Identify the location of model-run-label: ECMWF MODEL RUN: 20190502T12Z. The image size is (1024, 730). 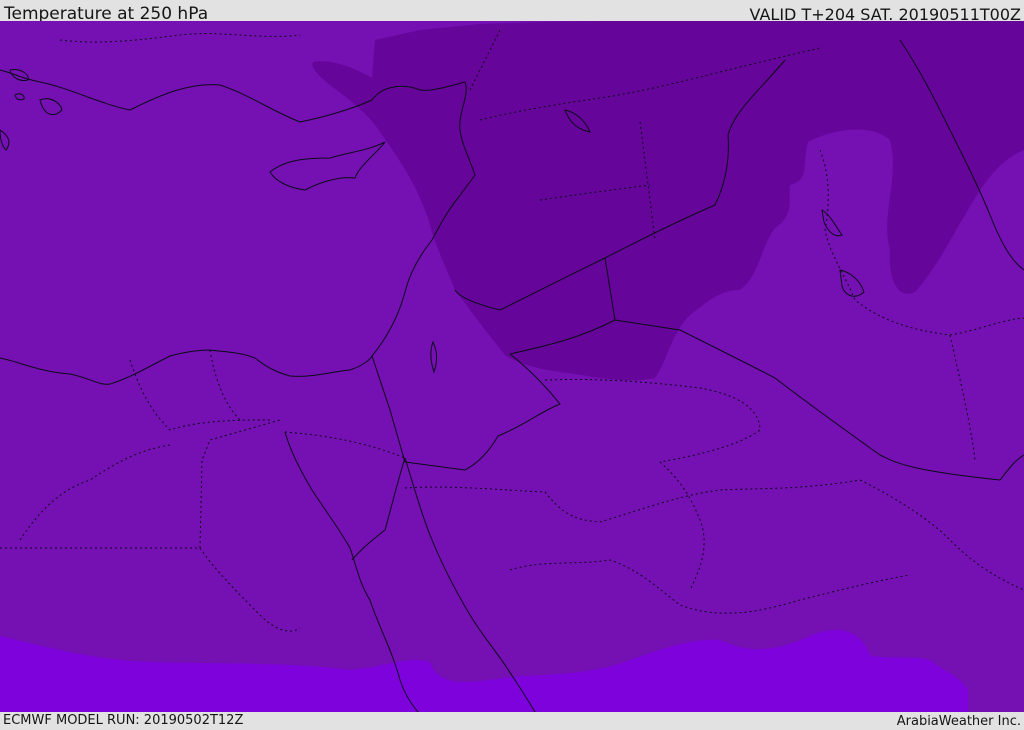
(123, 720).